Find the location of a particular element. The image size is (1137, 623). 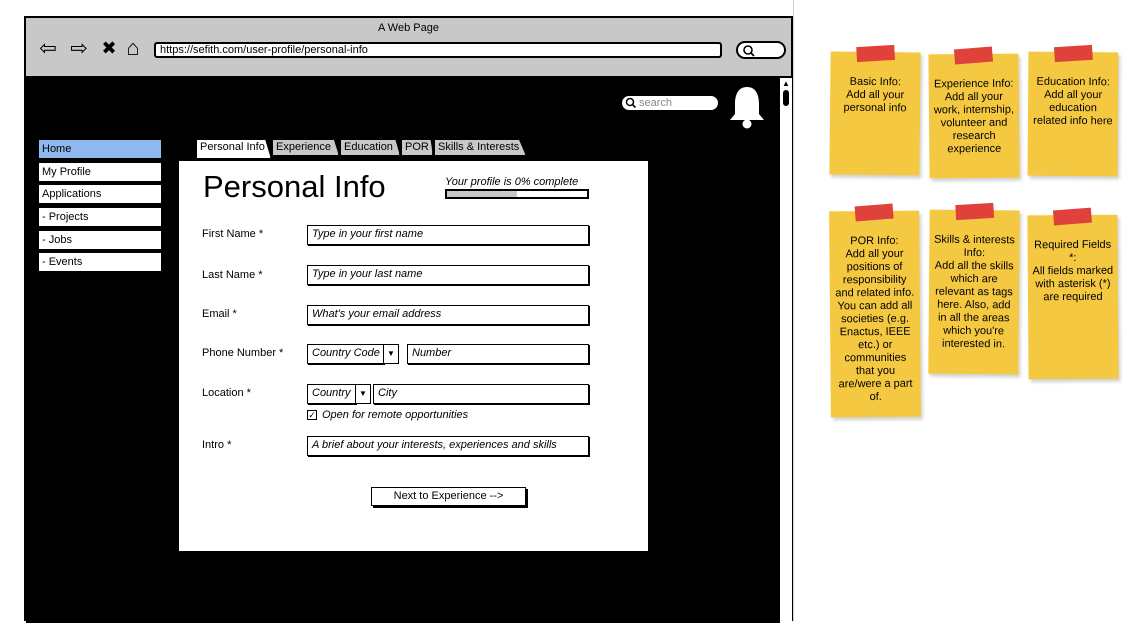

close-icon: ✖ is located at coordinates (109, 48).